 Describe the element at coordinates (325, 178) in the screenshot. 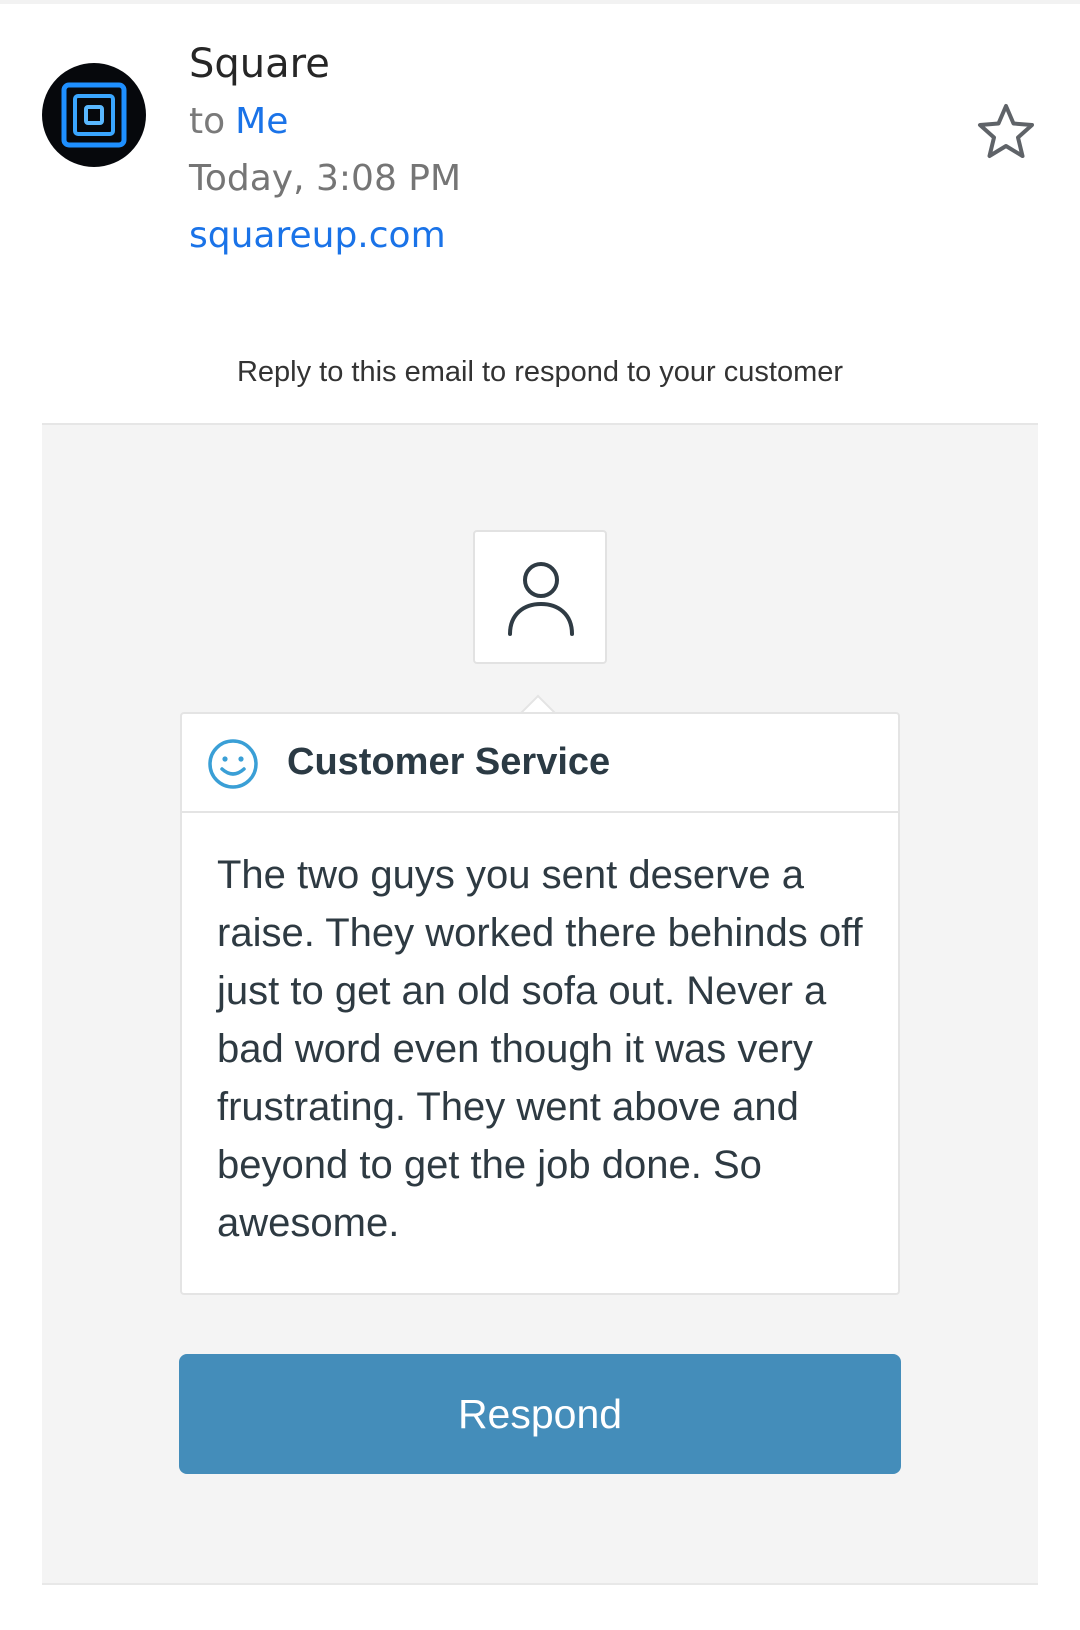

I see `email-date: Today, 3:08 PM` at that location.